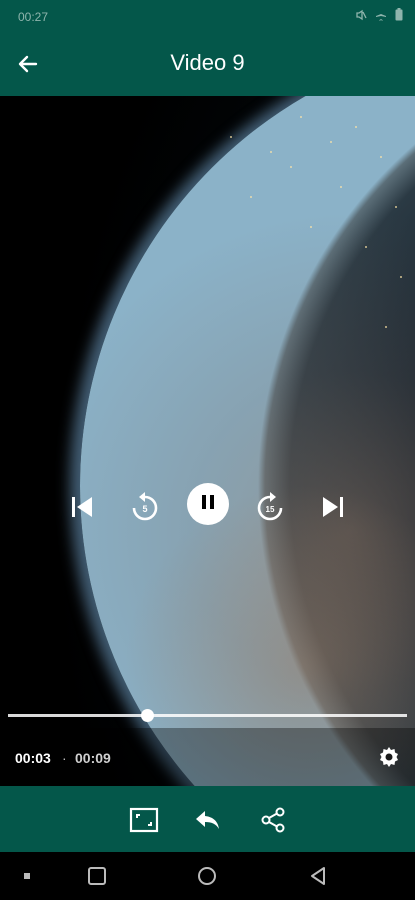  I want to click on share-icon, so click(273, 820).